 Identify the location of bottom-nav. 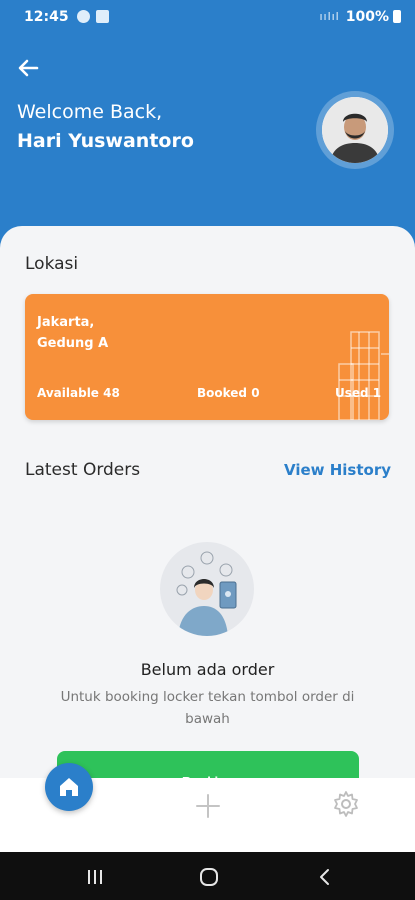
(207, 807).